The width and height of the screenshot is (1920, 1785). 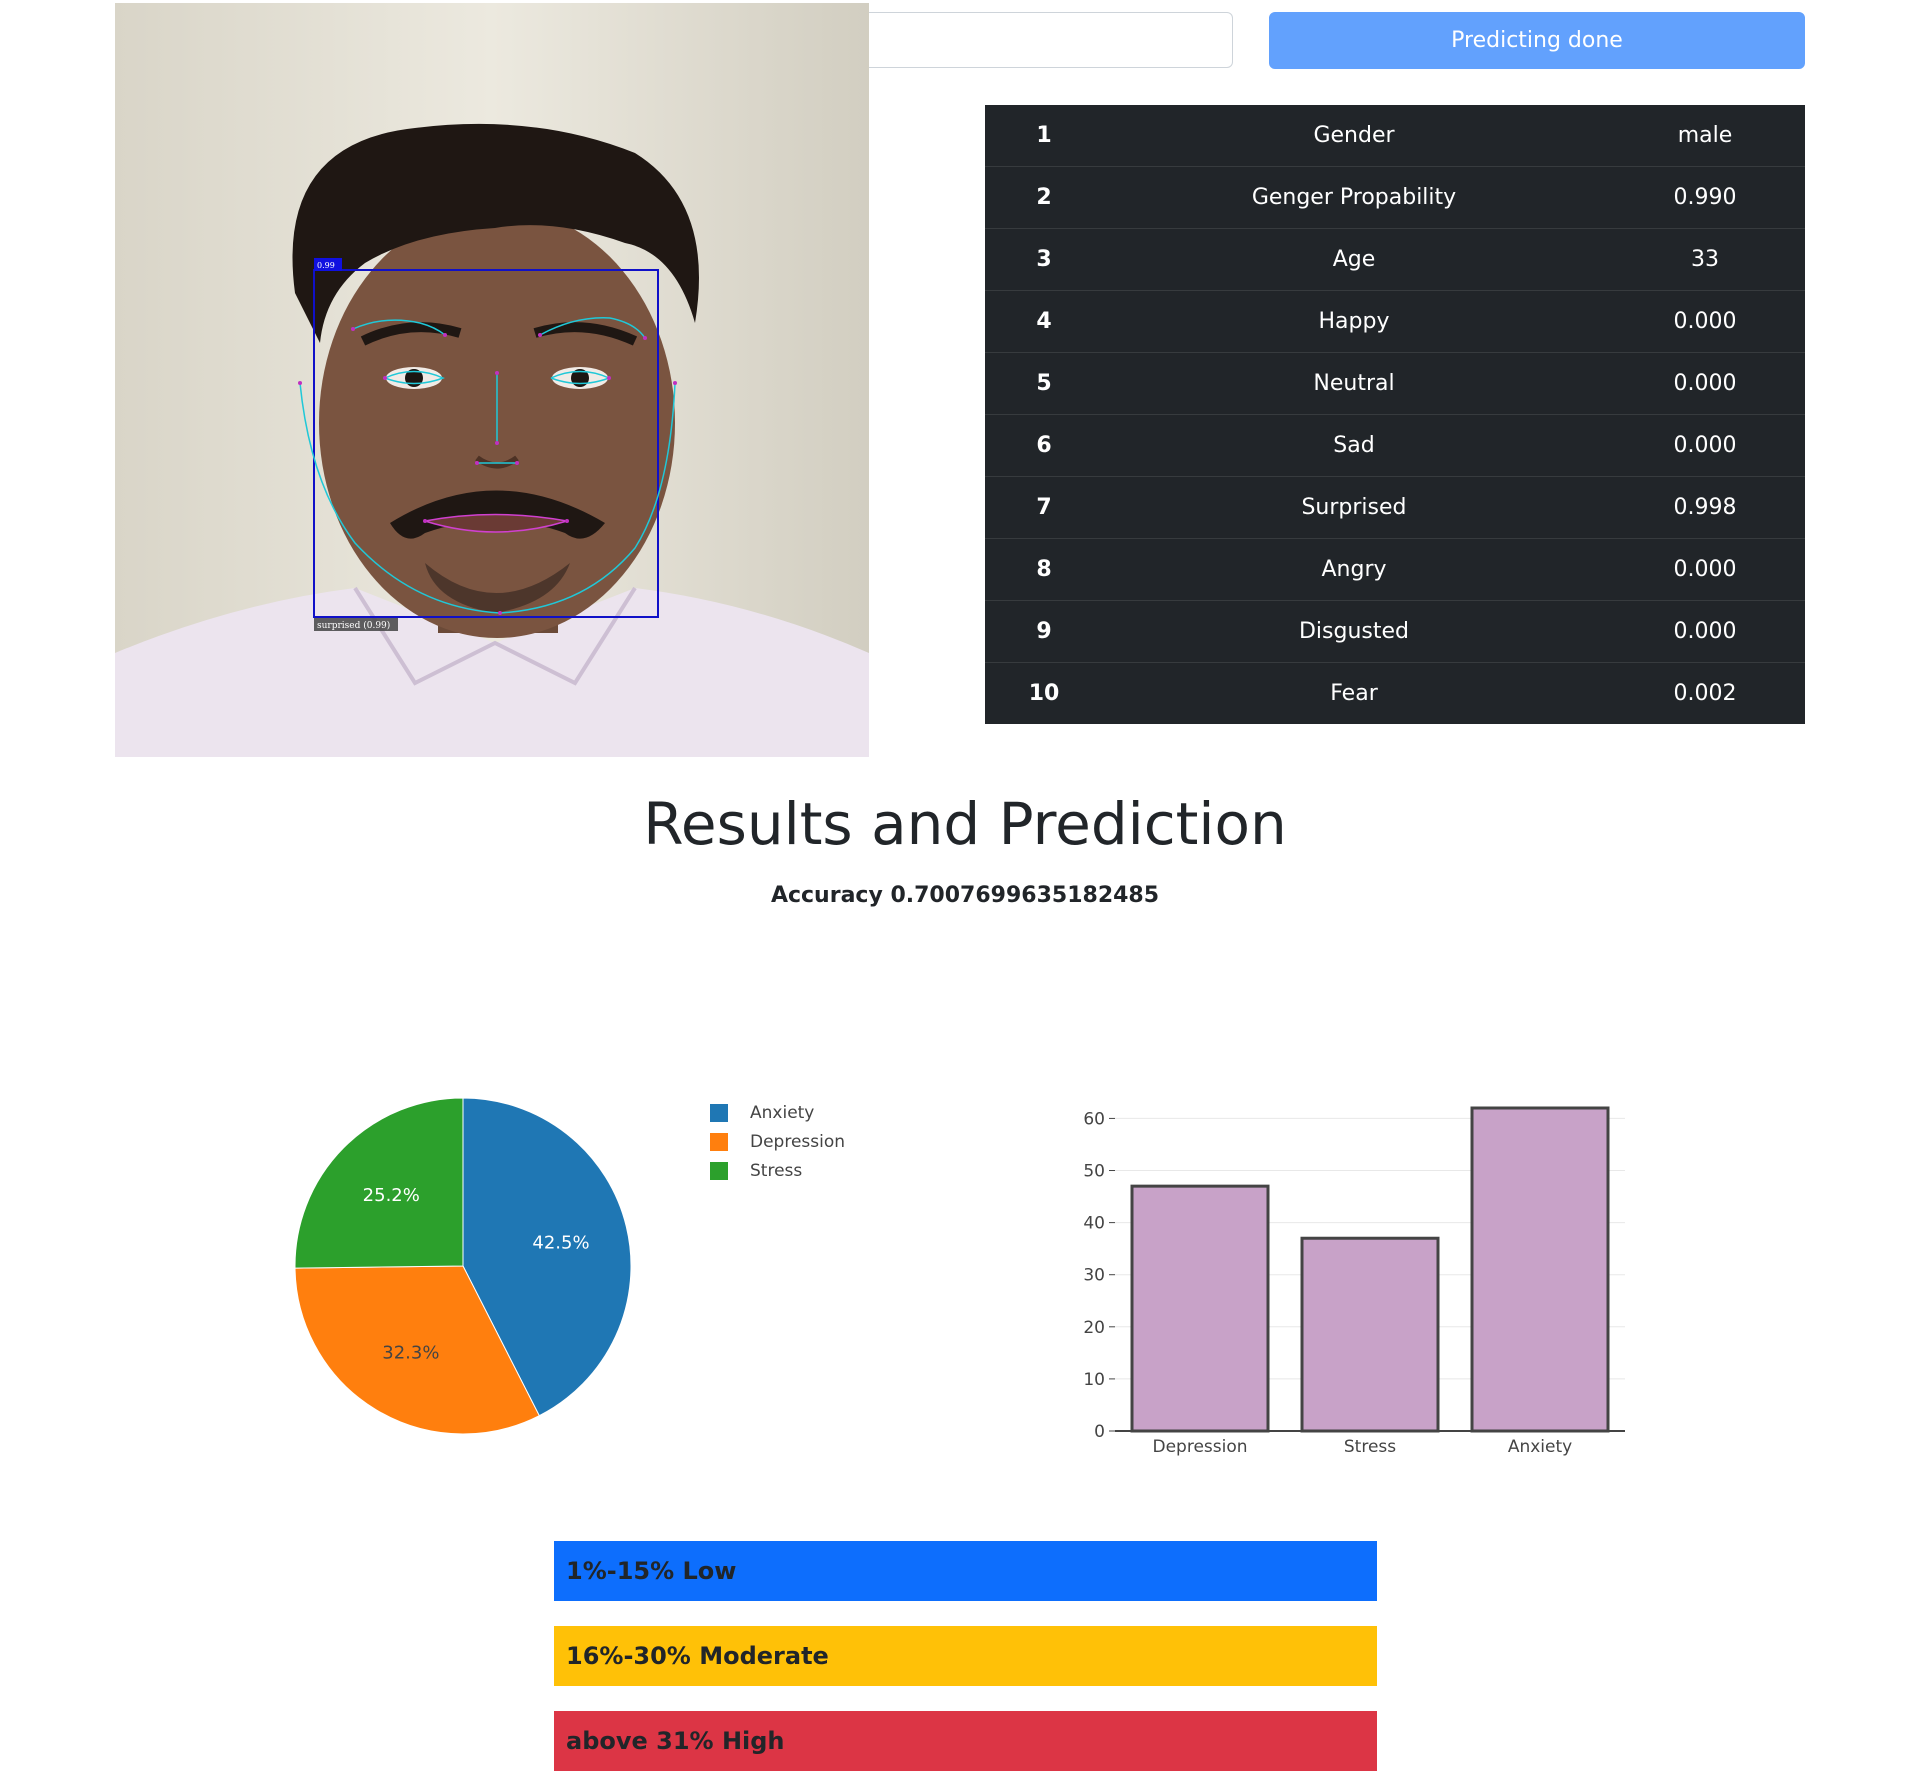 What do you see at coordinates (1395, 694) in the screenshot?
I see `table-row: 10 Fear 0.002` at bounding box center [1395, 694].